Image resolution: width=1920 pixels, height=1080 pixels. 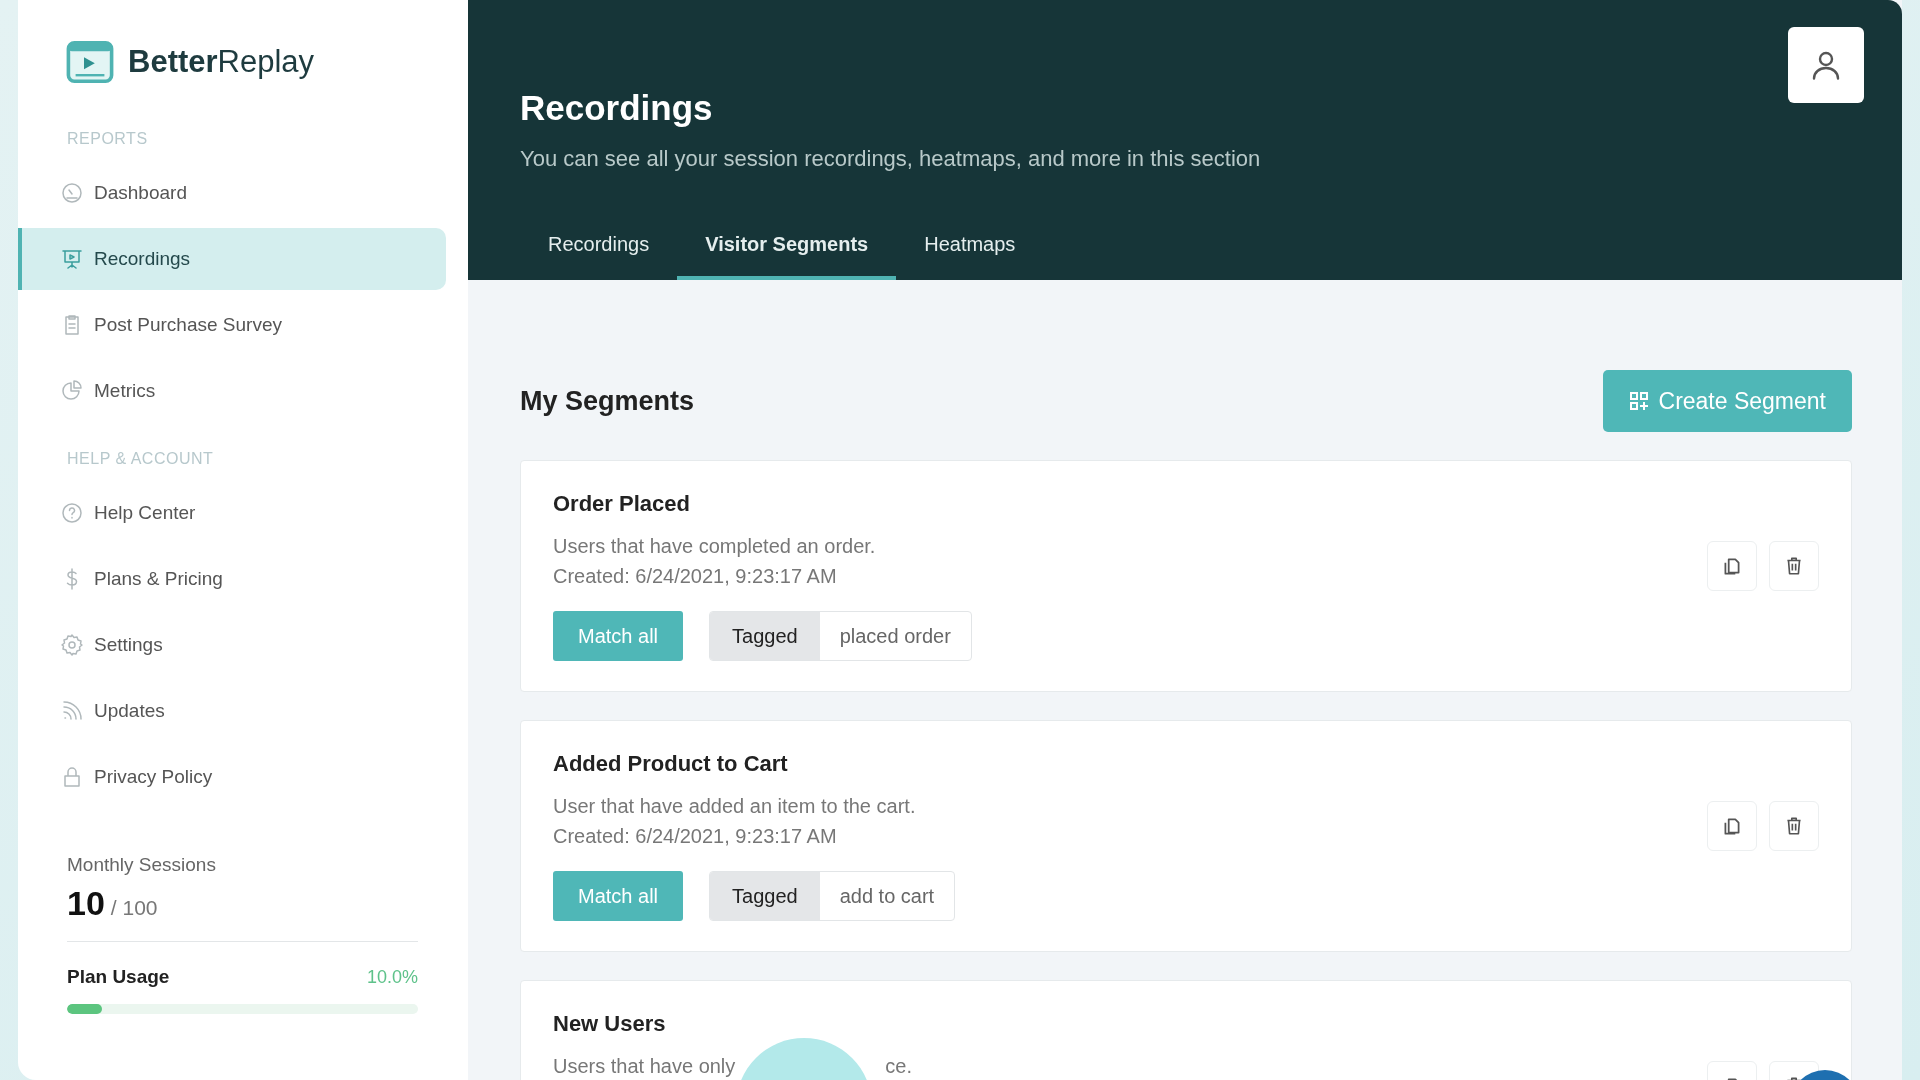 I want to click on sidebar-item: Post Purchase Survey, so click(x=232, y=325).